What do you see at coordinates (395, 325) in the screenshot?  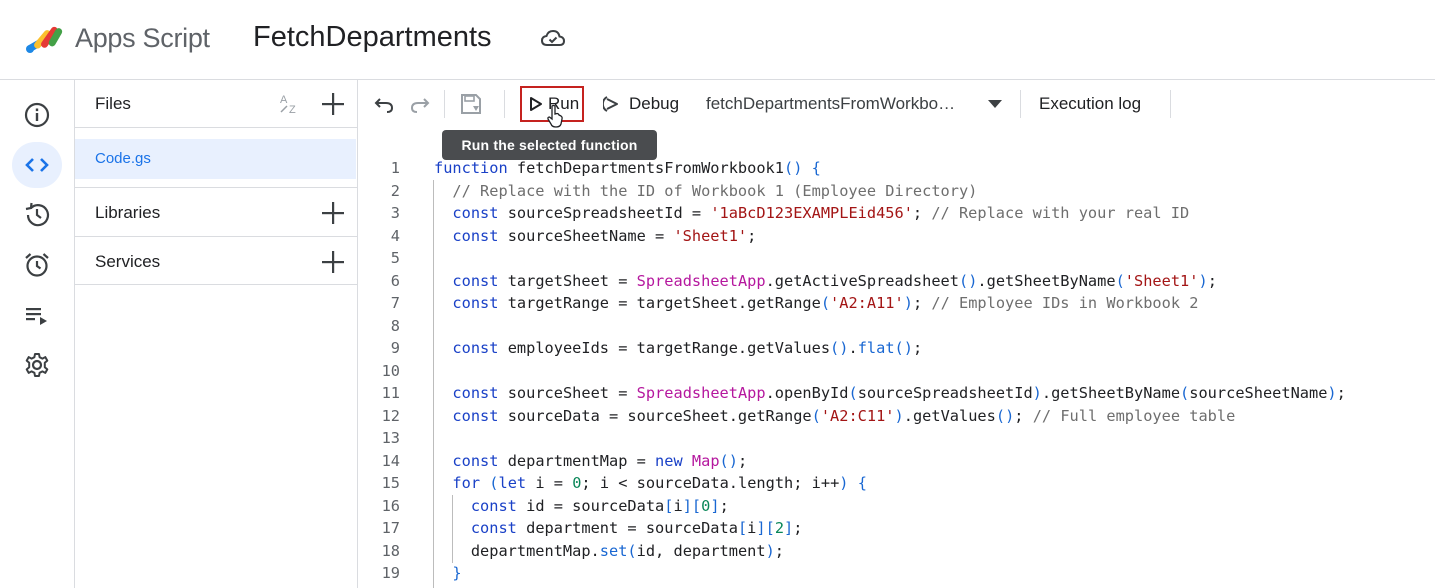 I see `line-number: 8` at bounding box center [395, 325].